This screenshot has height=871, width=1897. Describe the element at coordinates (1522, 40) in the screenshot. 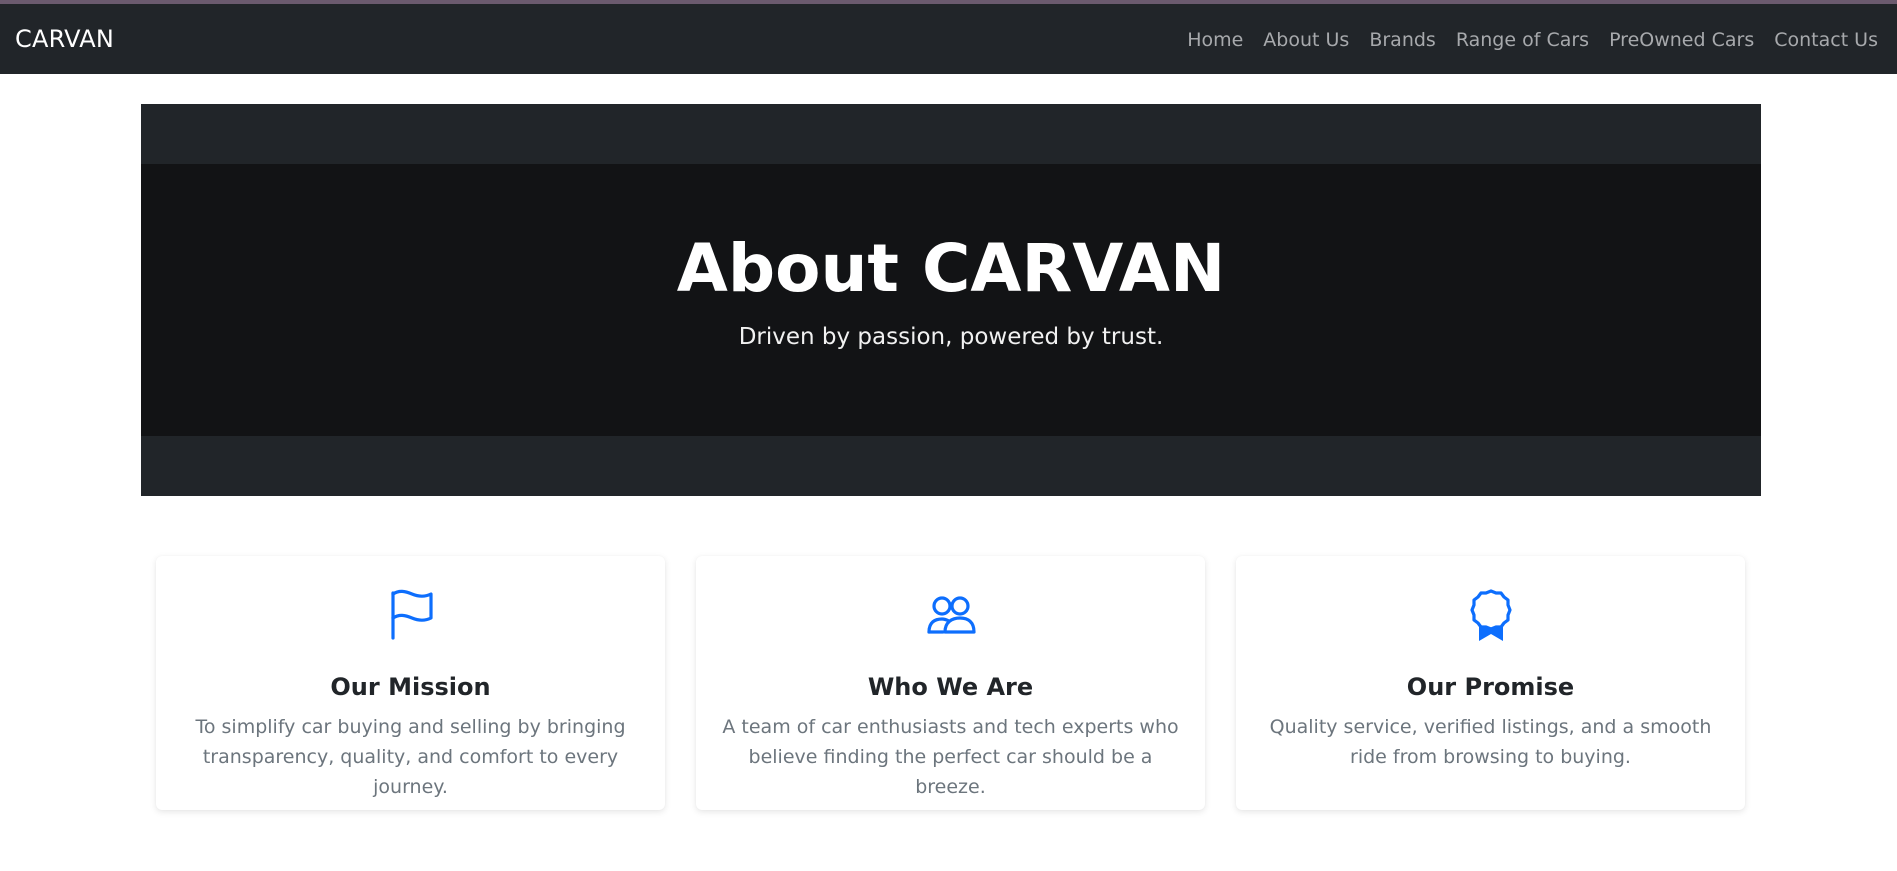

I see `nav-link-range-of-cars: Range of Cars` at that location.